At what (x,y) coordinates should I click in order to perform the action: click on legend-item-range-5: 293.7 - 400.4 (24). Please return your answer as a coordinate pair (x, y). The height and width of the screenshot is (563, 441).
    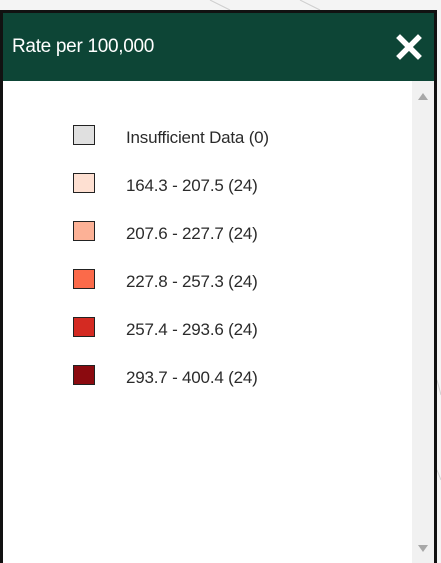
    Looking at the image, I should click on (253, 375).